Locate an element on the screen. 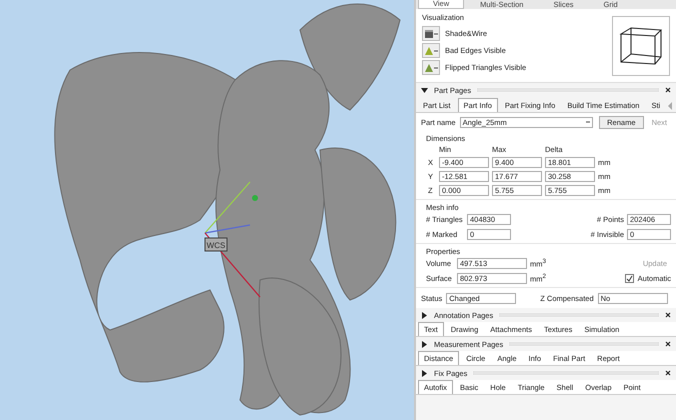 This screenshot has width=676, height=420. pivot-point-icon is located at coordinates (255, 198).